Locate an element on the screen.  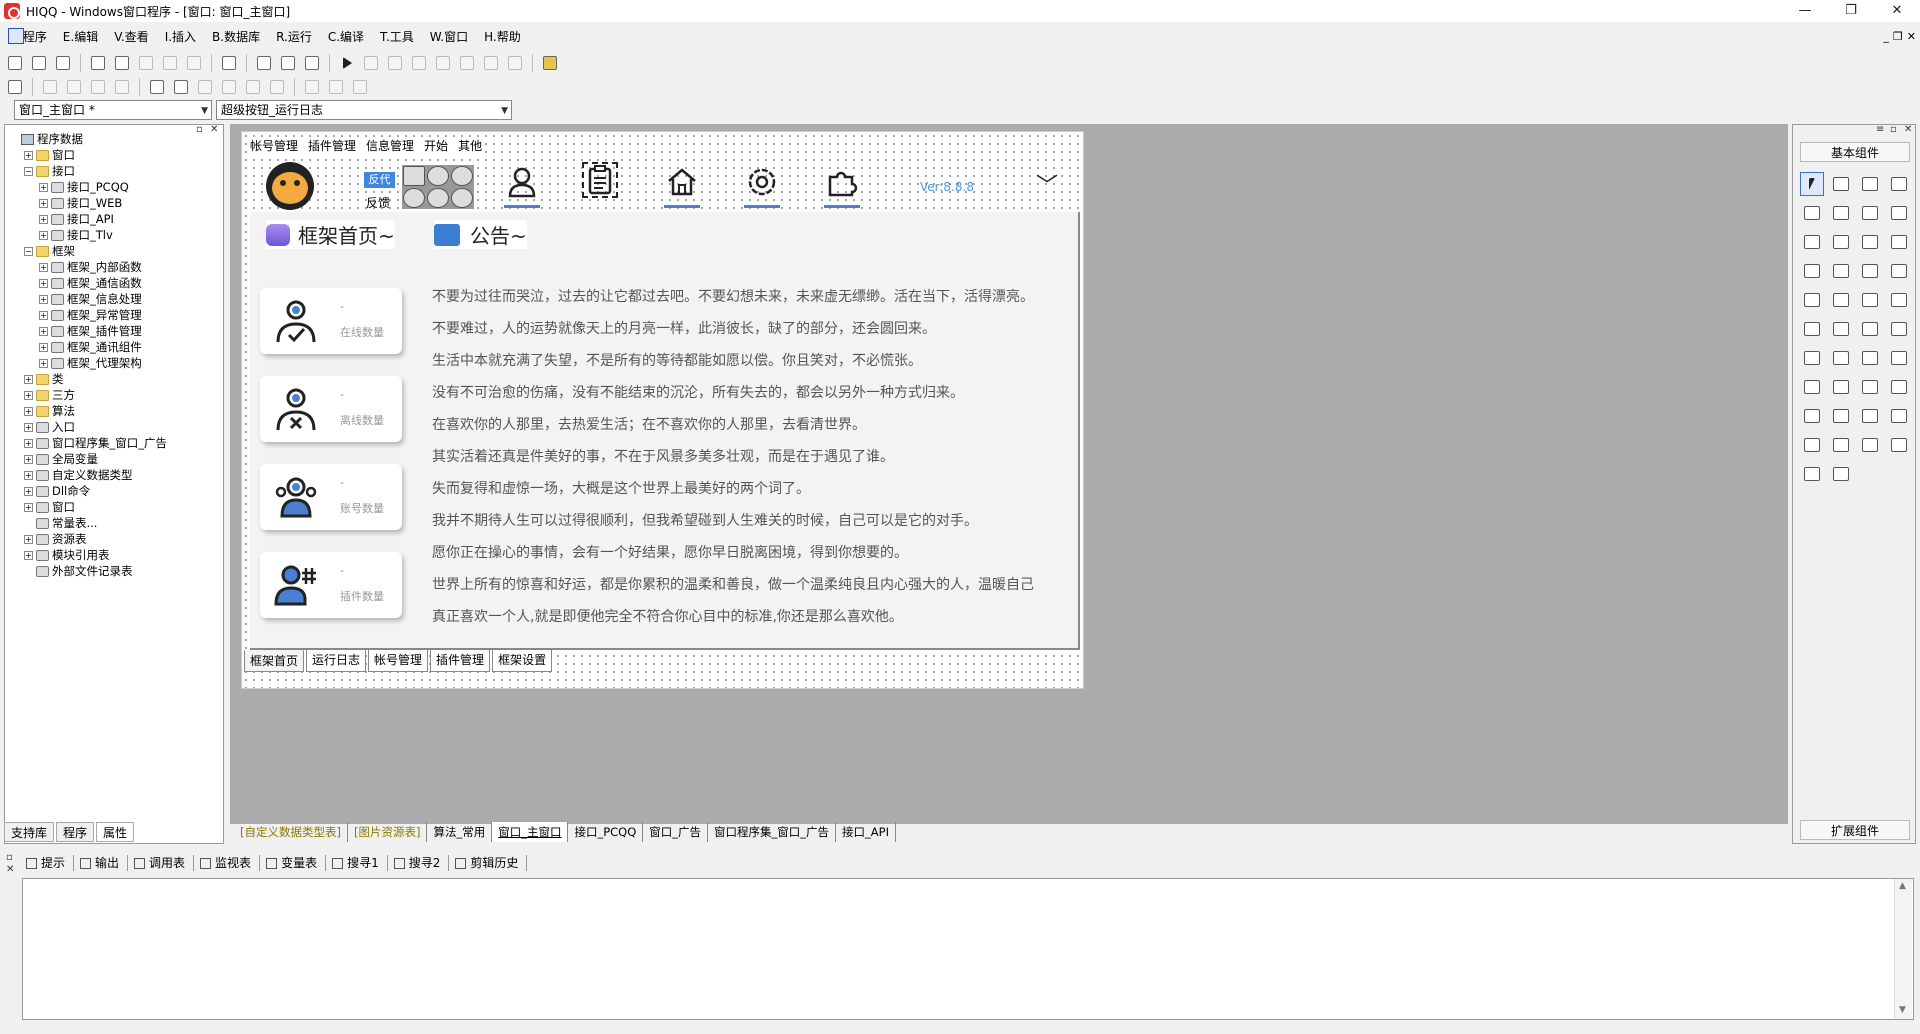
form-menu-start: 开始 is located at coordinates (436, 145).